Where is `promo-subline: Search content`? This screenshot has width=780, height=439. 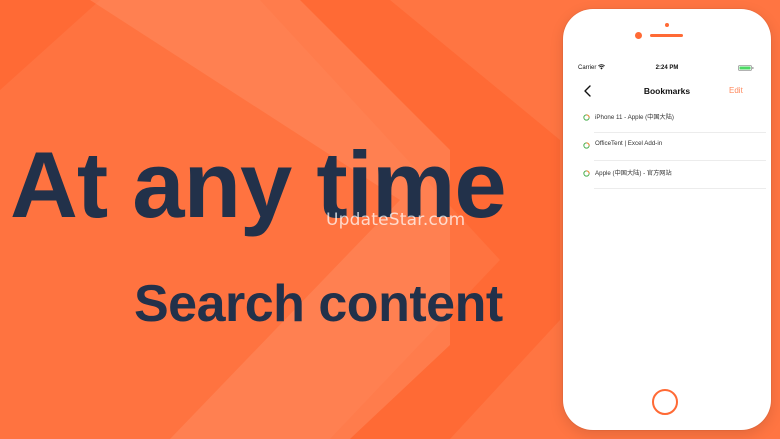 promo-subline: Search content is located at coordinates (318, 304).